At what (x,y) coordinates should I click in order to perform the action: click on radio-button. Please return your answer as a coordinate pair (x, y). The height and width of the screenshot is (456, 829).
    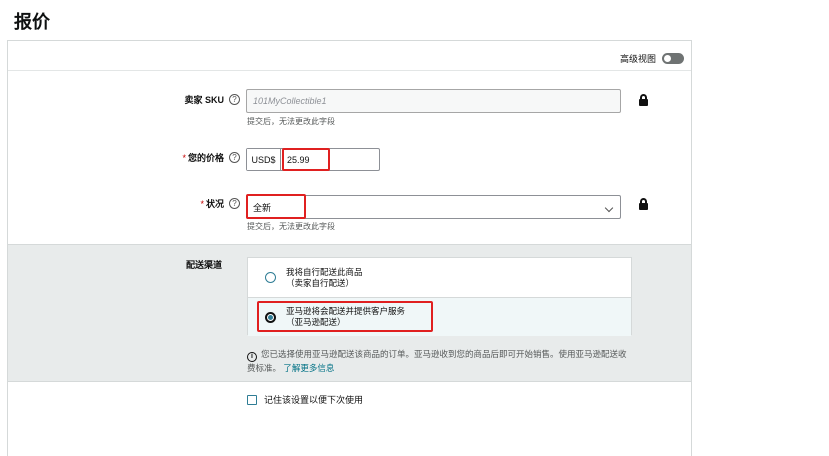
    Looking at the image, I should click on (270, 277).